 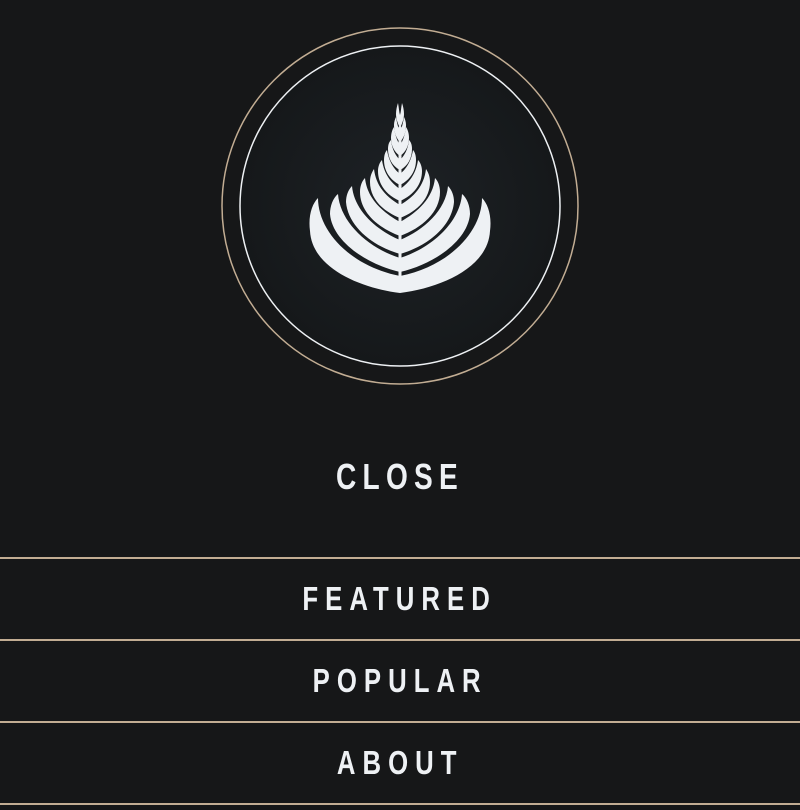 I want to click on menu-item-popular: POPULAR, so click(x=400, y=682).